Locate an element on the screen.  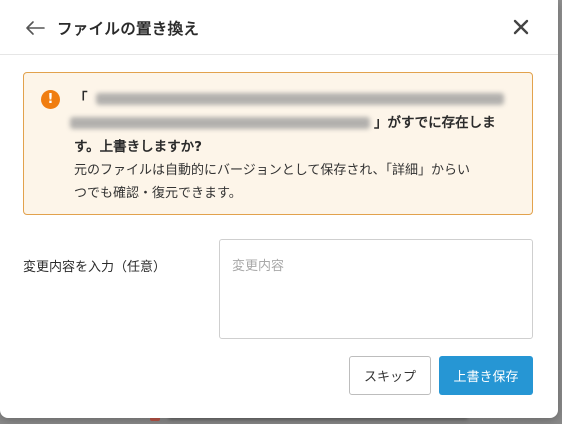
warning-message: 「 」がすでに存在しま す。上書きしますか? is located at coordinates (287, 123).